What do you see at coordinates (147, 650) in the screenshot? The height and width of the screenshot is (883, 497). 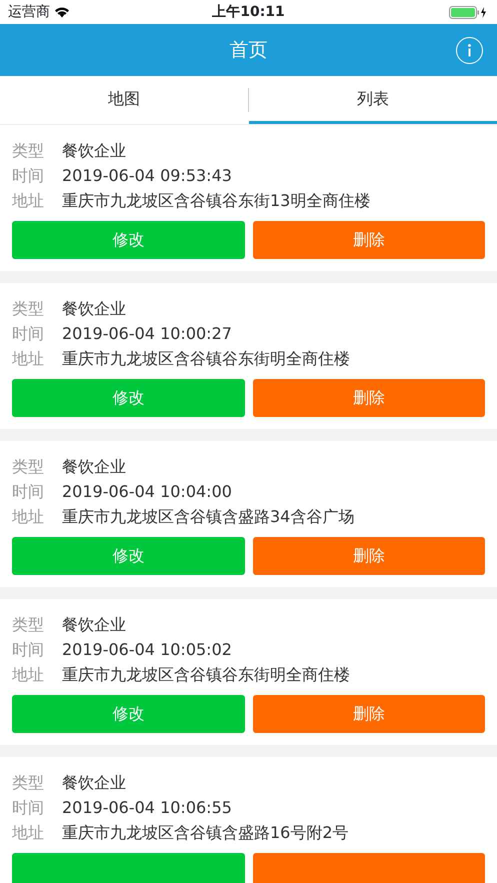 I see `field-value: 2019-06-04 10:05:02` at bounding box center [147, 650].